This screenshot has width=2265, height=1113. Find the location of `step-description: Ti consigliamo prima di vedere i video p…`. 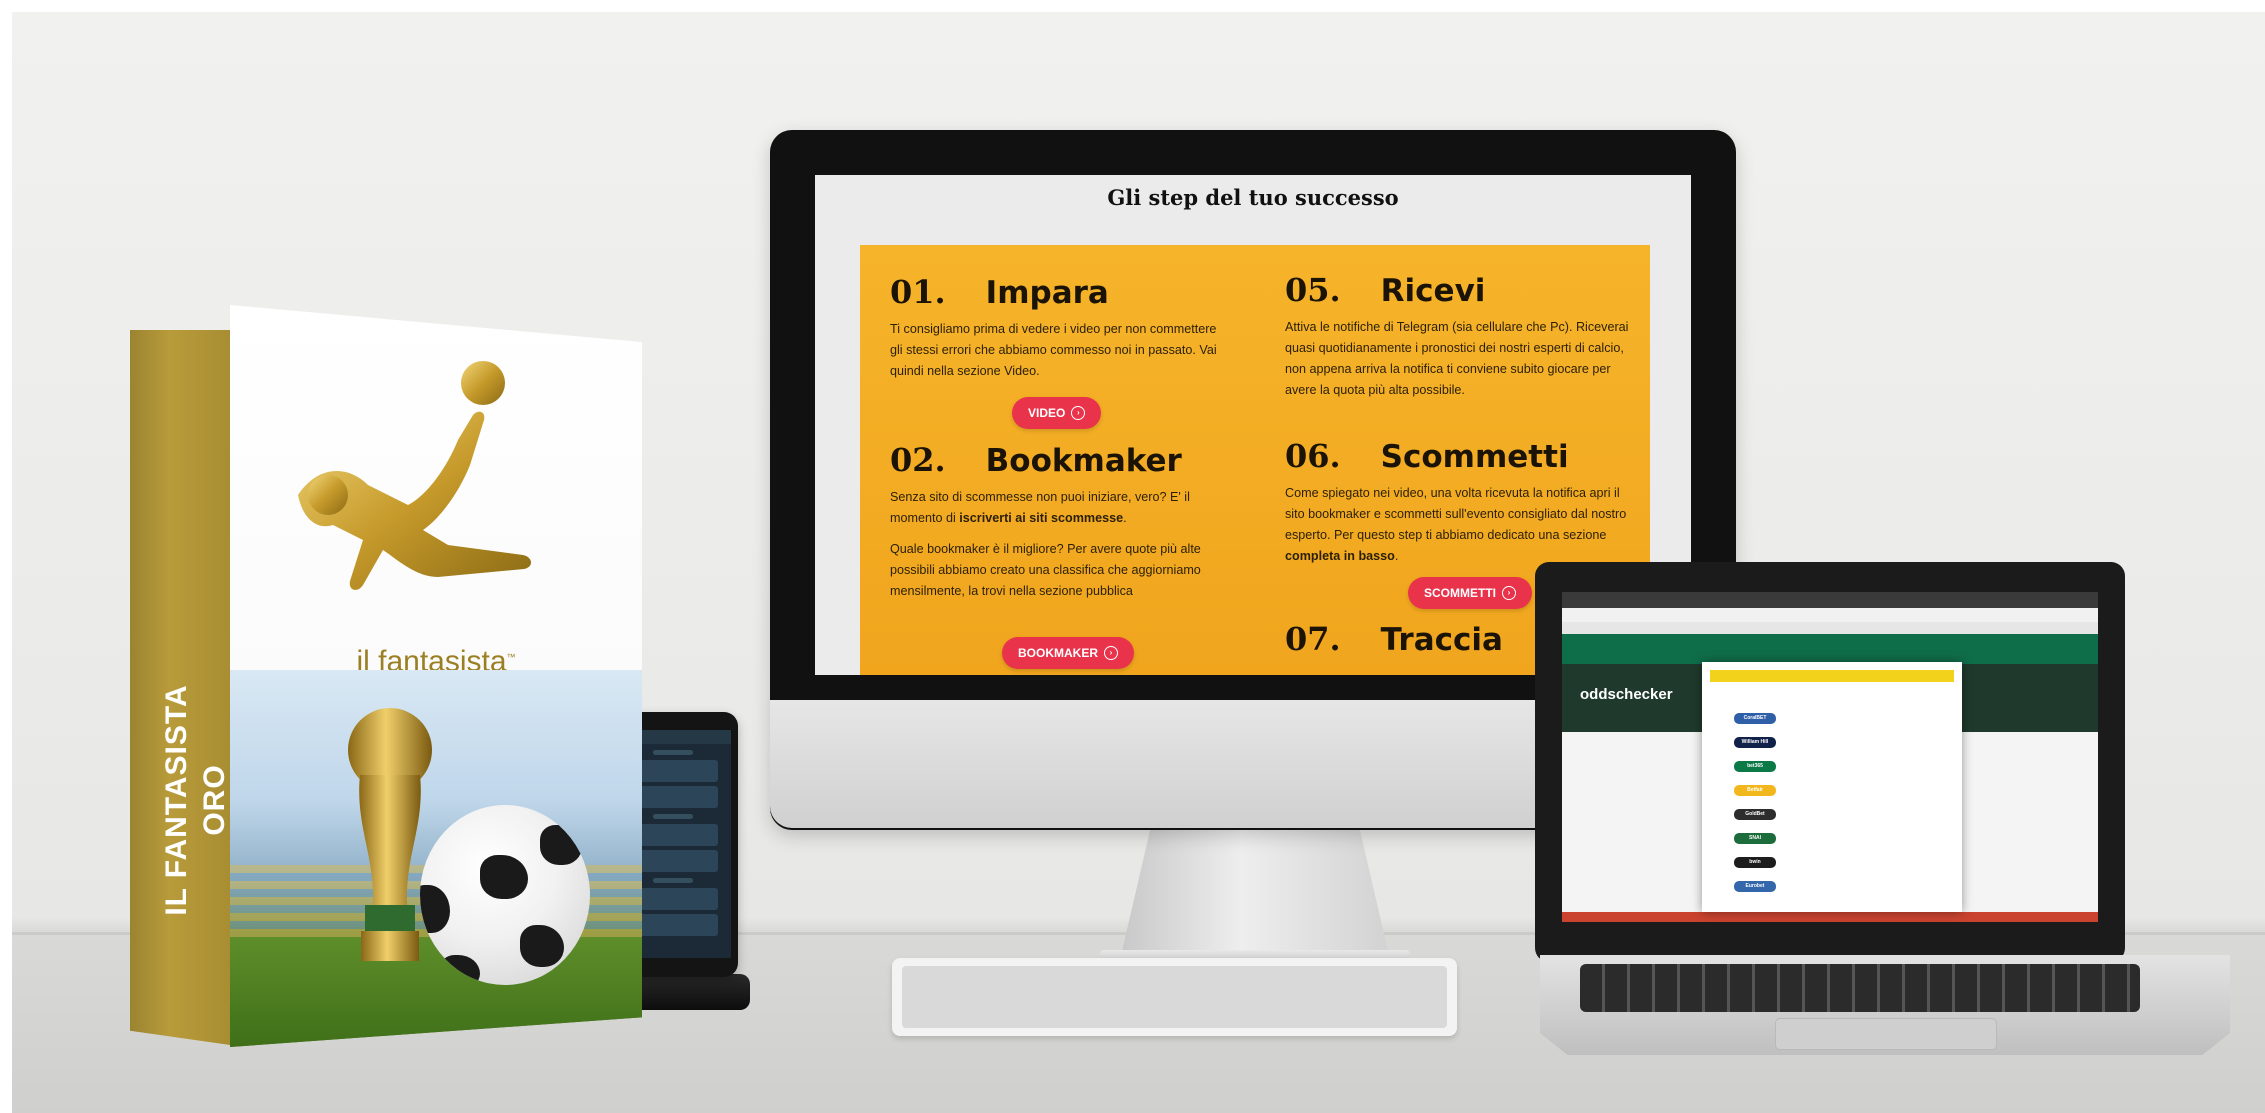

step-description: Ti consigliamo prima di vedere i video p… is located at coordinates (1053, 350).